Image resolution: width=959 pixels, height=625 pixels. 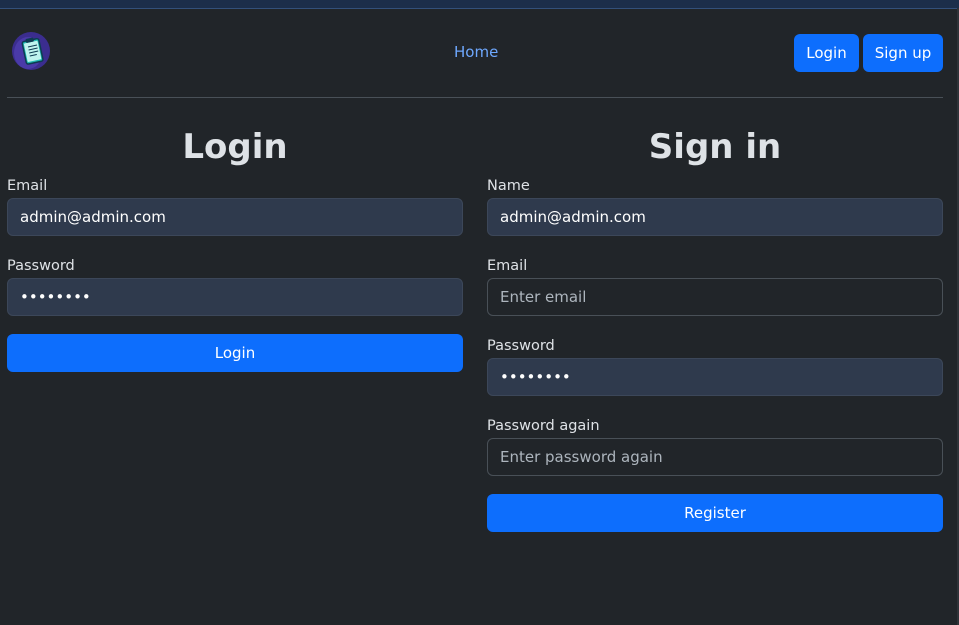 I want to click on signup-password-again-input, so click(x=715, y=457).